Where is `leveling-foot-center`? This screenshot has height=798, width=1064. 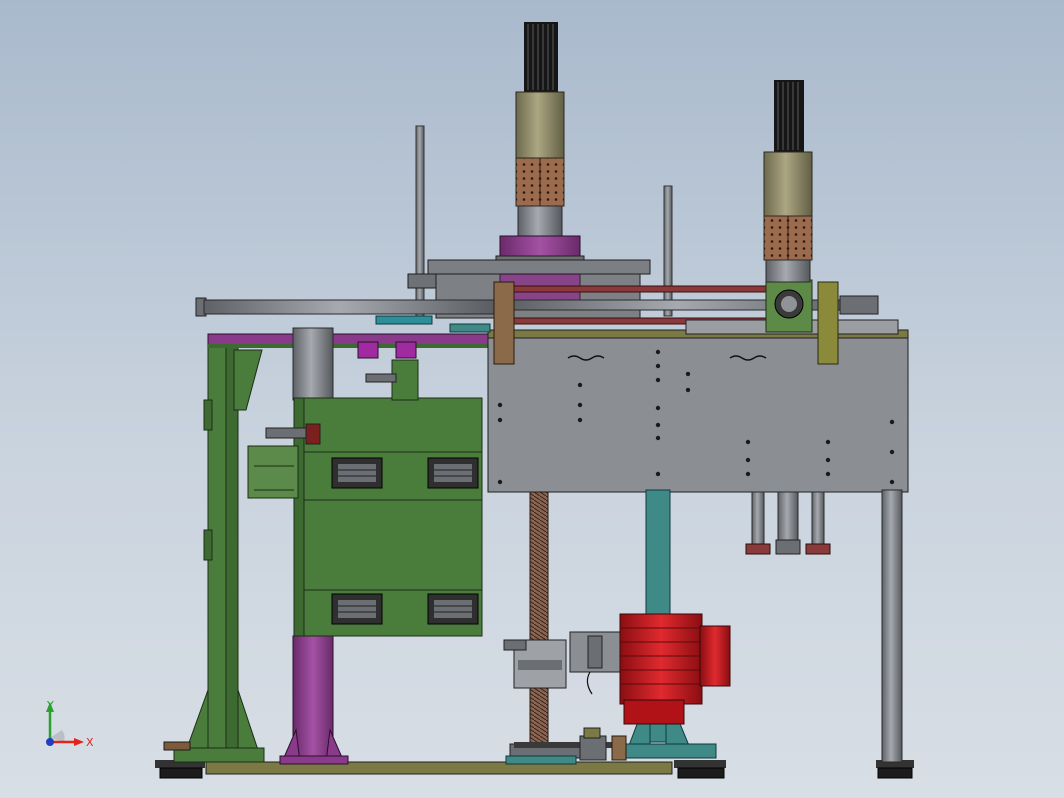
leveling-foot-center is located at coordinates (700, 769).